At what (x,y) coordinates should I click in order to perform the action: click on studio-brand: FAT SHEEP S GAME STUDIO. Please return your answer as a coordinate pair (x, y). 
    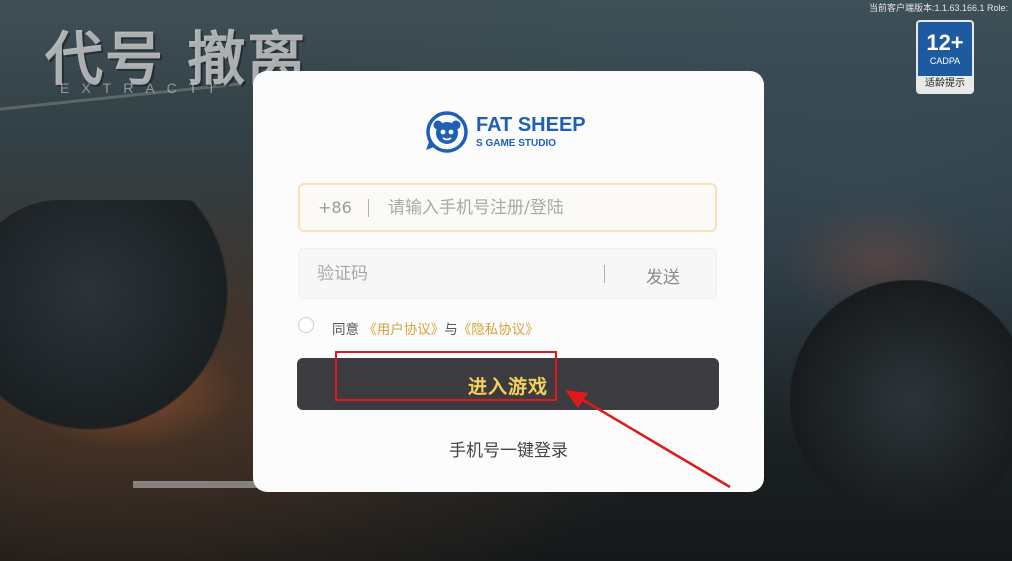
    Looking at the image, I should click on (510, 132).